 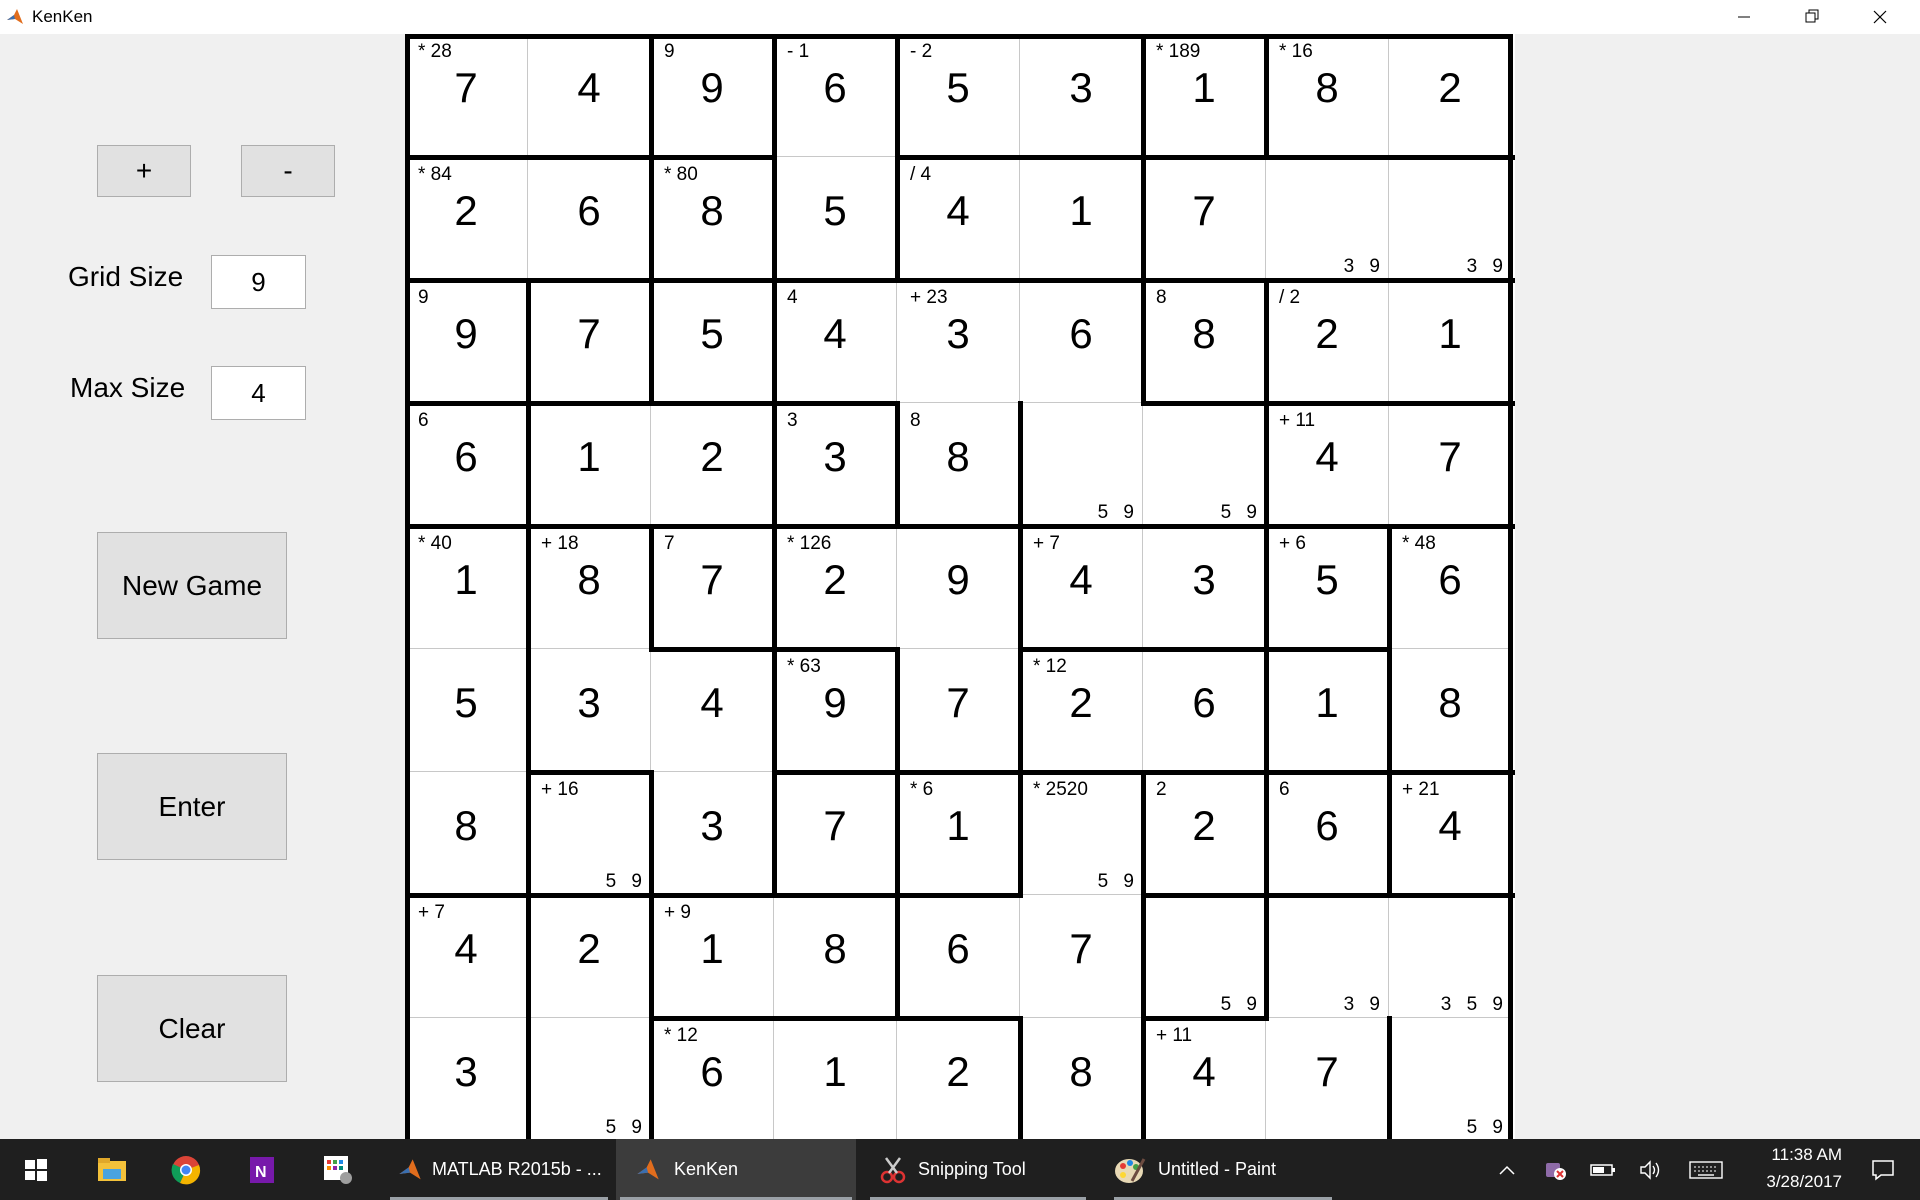 I want to click on grid-cell-r5c9: * 48 6, so click(x=1450, y=587).